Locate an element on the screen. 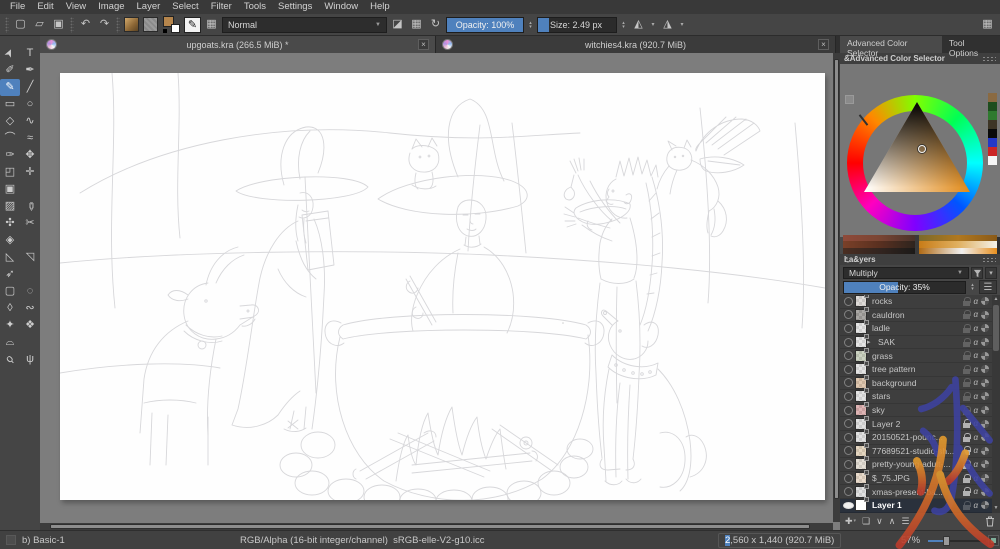 The width and height of the screenshot is (1000, 549). menu-image: Image is located at coordinates (111, 7).